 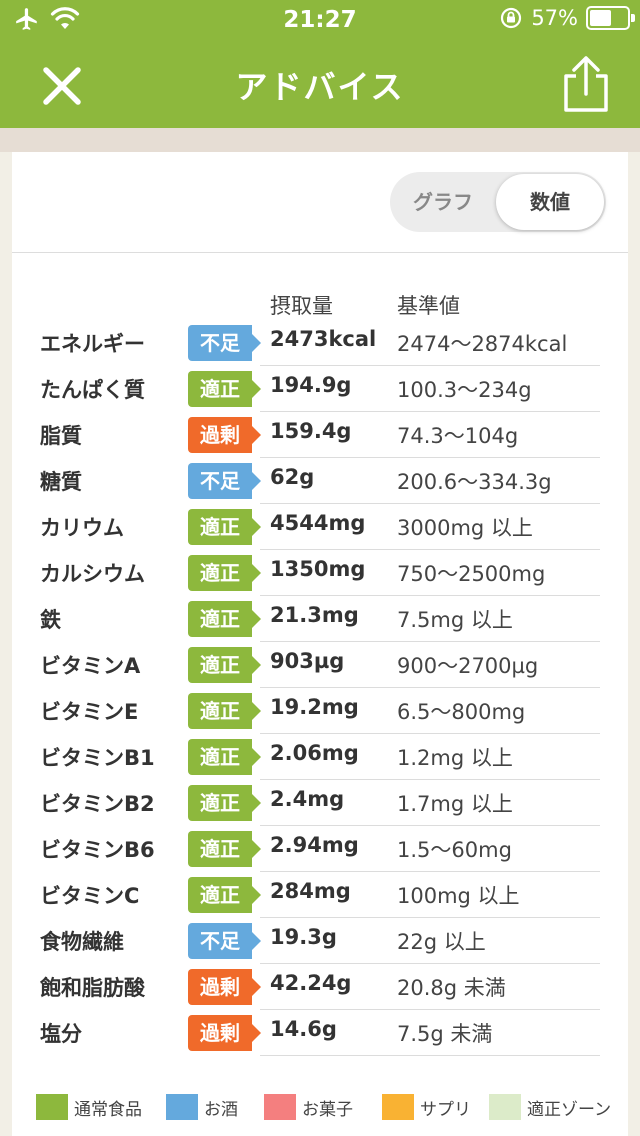 I want to click on status-right: 57%, so click(x=567, y=18).